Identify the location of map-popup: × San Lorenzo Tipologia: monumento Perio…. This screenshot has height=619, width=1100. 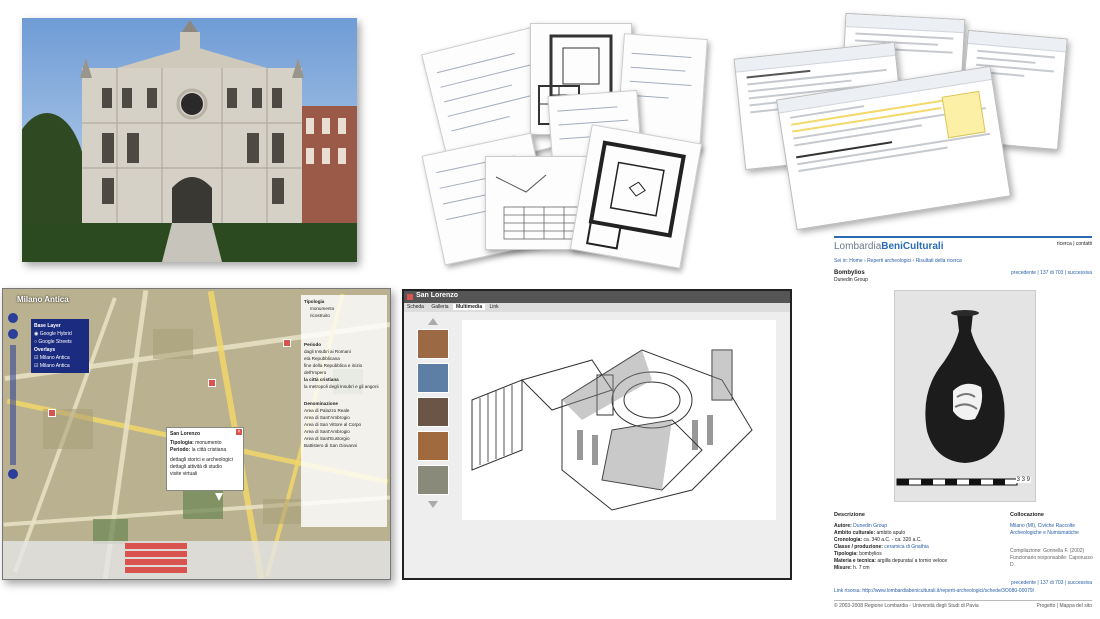
(205, 459).